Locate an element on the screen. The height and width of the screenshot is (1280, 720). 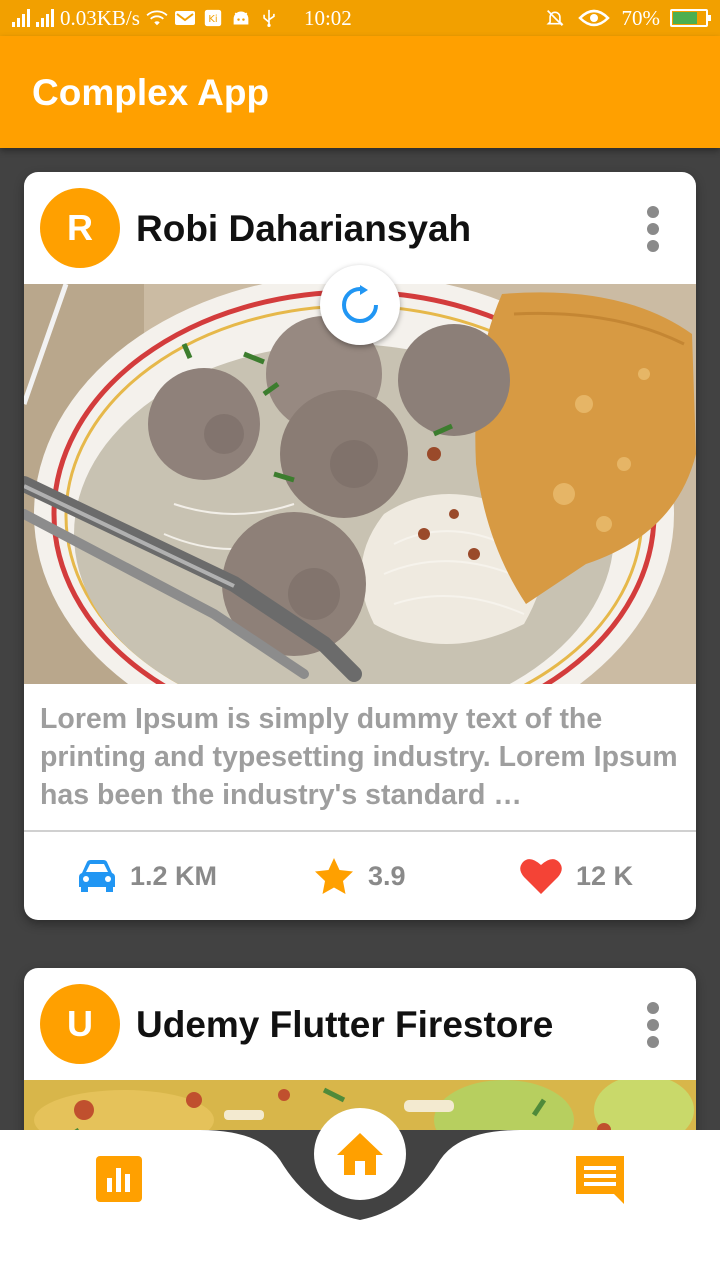
stats-nav-button is located at coordinates (119, 1179).